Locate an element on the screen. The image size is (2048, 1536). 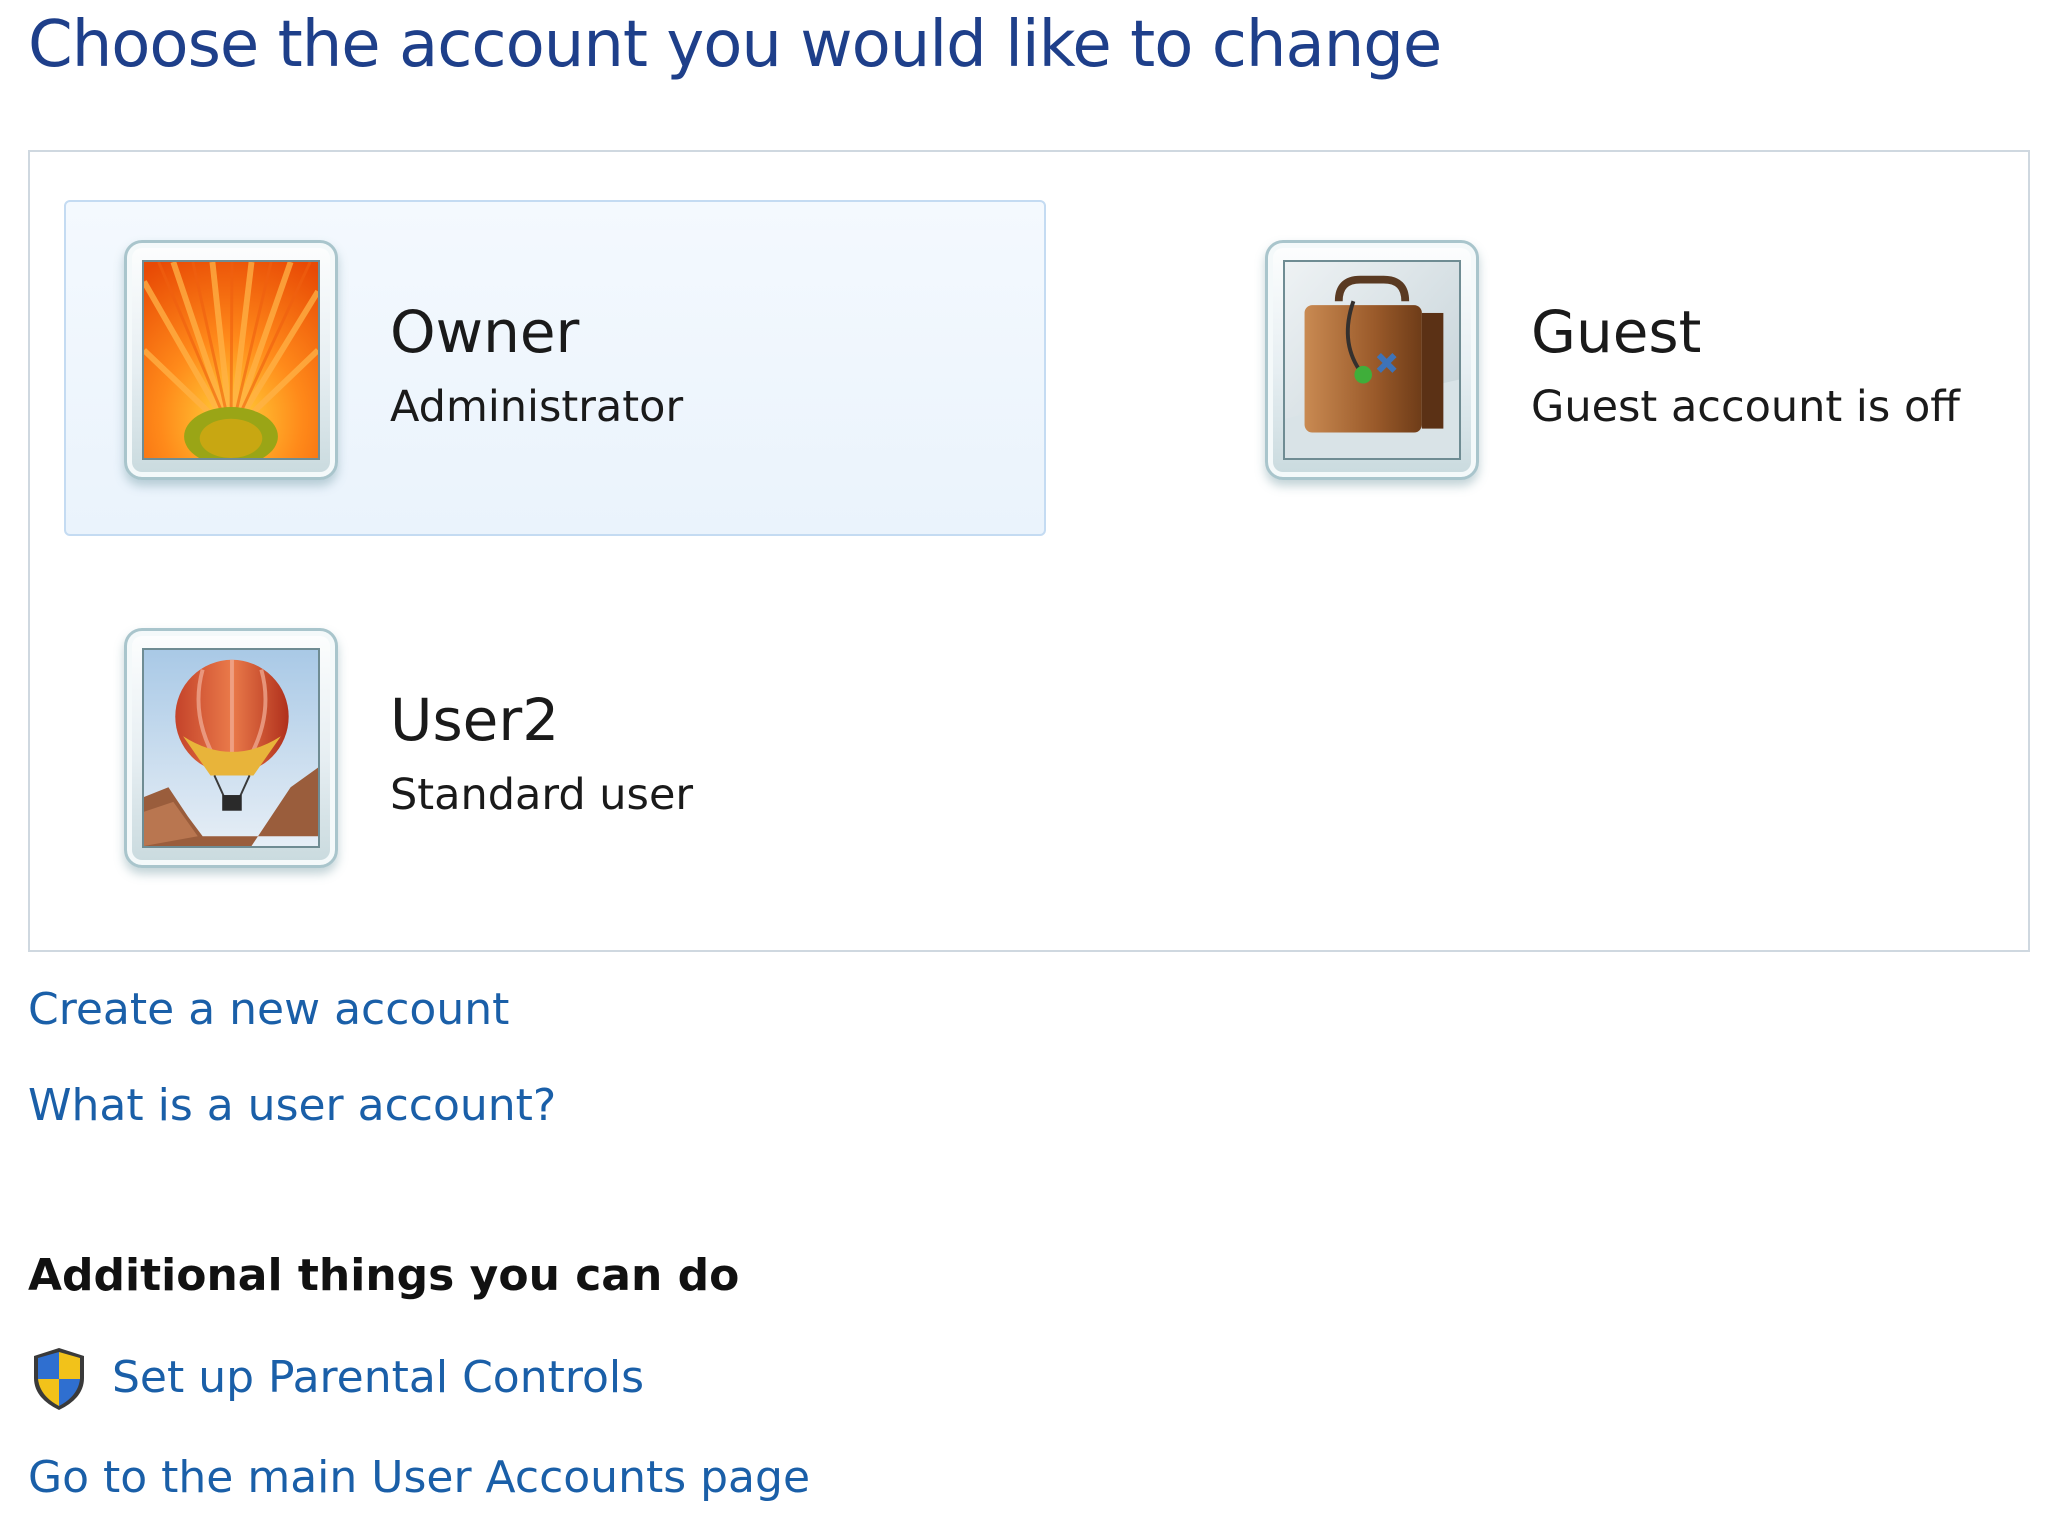
what-is-user-account-link: What is a user account? is located at coordinates (292, 1105).